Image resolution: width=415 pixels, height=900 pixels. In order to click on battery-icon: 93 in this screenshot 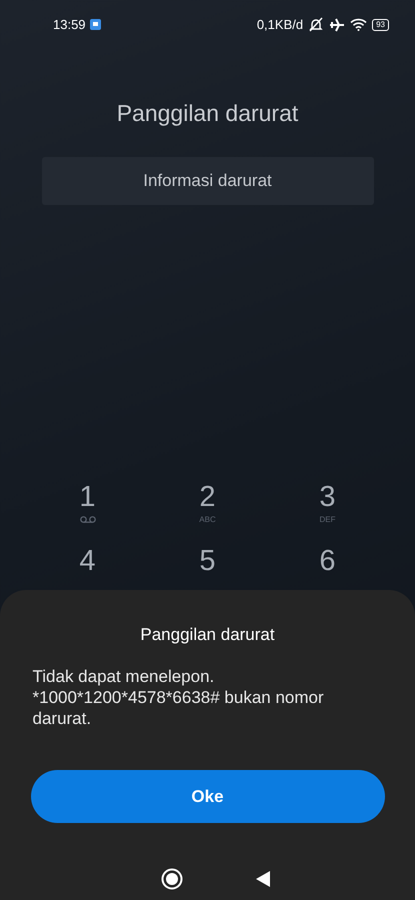, I will do `click(380, 24)`.